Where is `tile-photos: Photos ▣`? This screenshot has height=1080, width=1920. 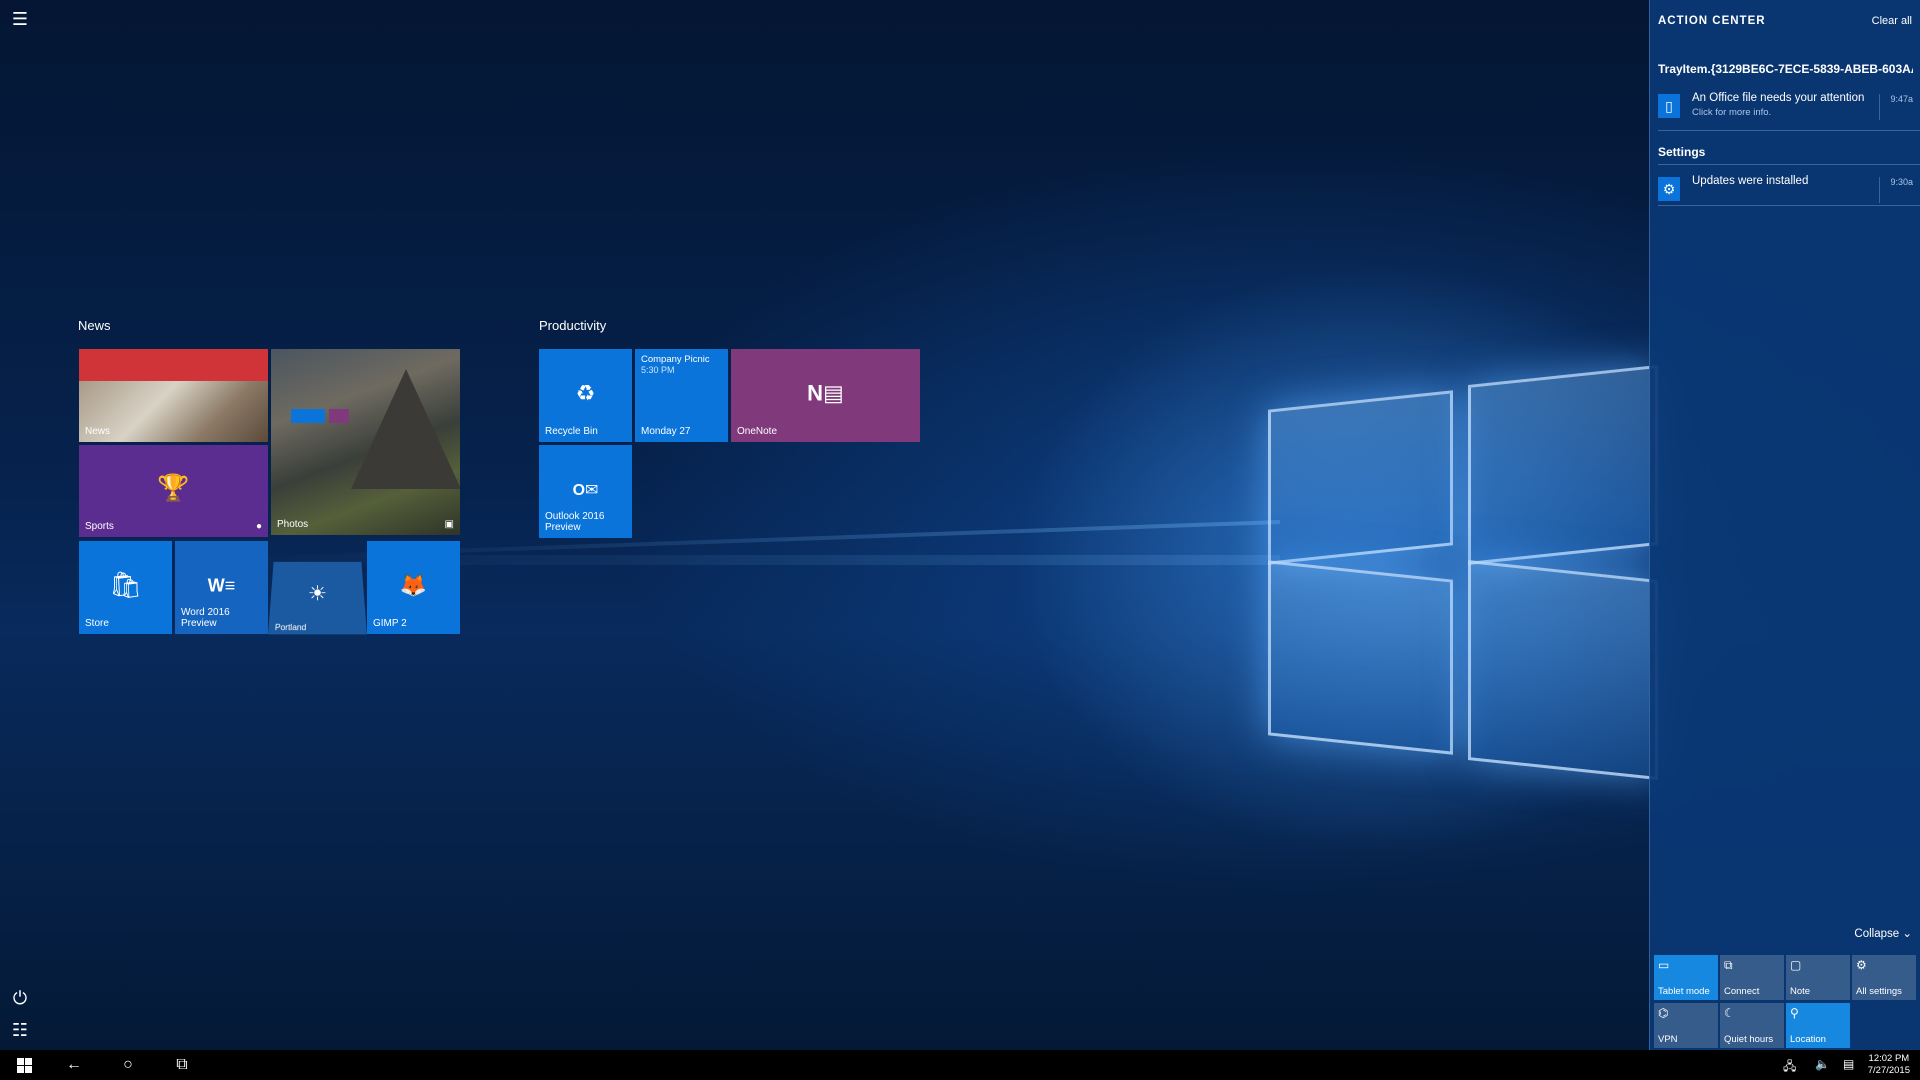 tile-photos: Photos ▣ is located at coordinates (365, 442).